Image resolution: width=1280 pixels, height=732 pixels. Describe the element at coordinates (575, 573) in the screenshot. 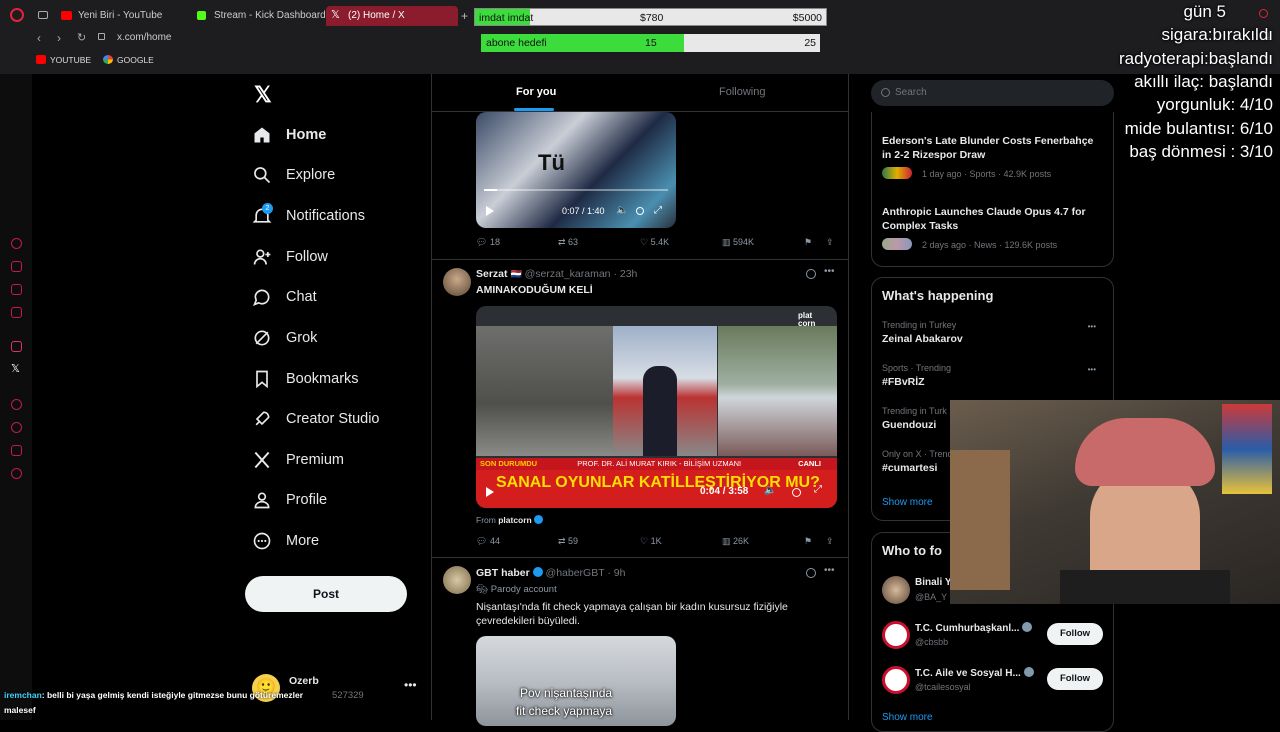

I see `author-handle: @haberGBT` at that location.